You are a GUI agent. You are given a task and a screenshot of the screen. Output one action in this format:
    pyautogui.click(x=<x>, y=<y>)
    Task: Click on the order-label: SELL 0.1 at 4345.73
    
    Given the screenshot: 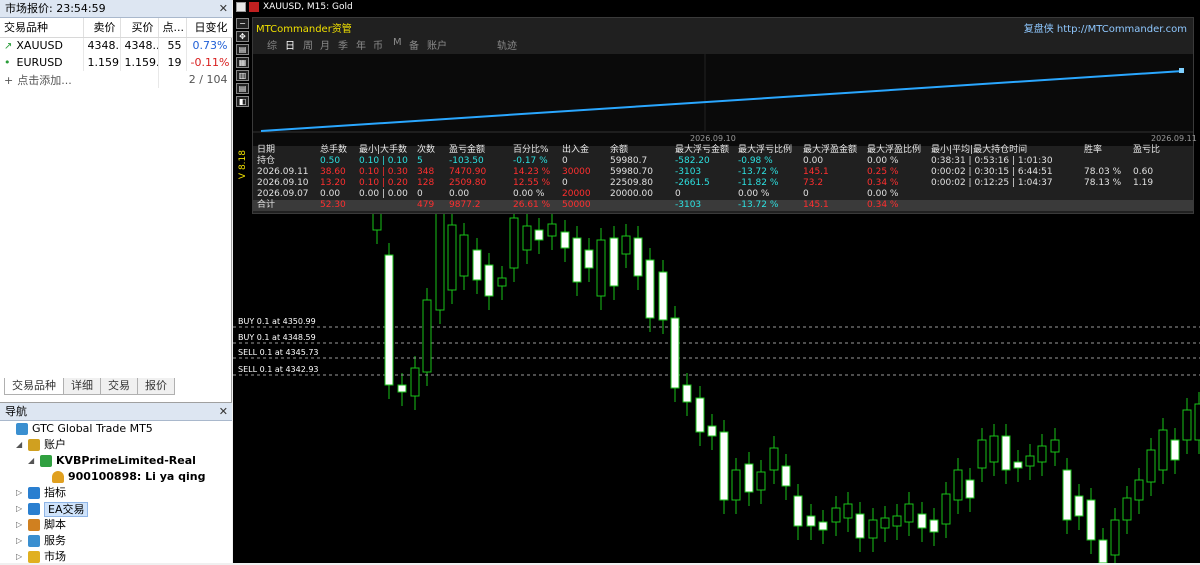 What is the action you would take?
    pyautogui.click(x=278, y=352)
    